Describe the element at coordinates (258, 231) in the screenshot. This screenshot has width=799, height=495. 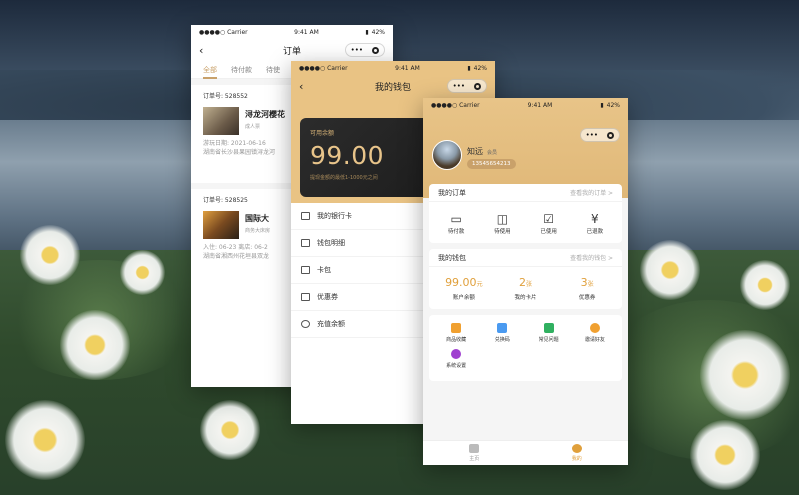
I see `order-item-sub: 商务大床房` at that location.